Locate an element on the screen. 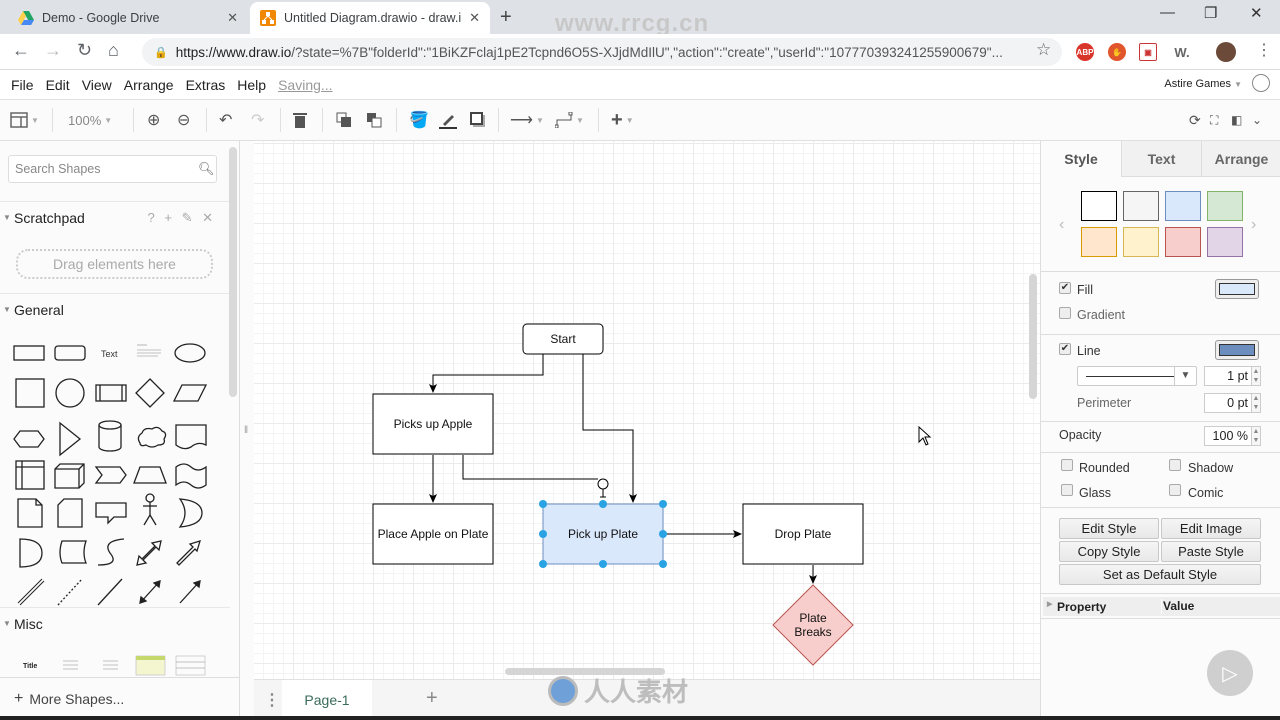 Image resolution: width=1280 pixels, height=720 pixels. opacity-input: 100 % is located at coordinates (1228, 436).